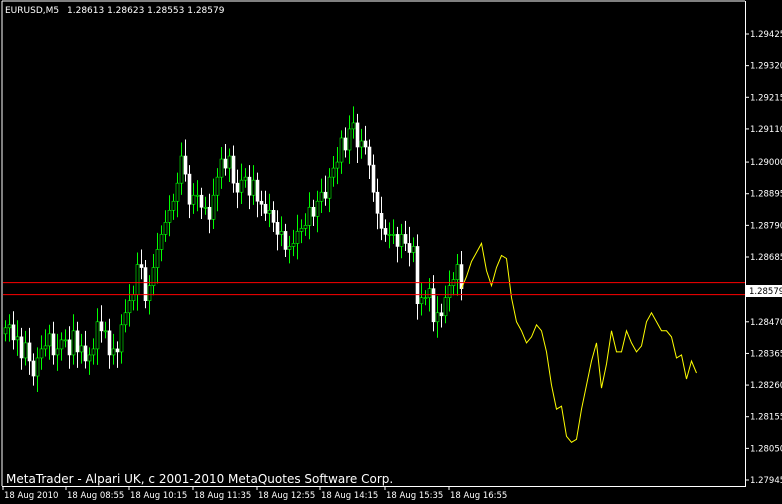  What do you see at coordinates (766, 323) in the screenshot?
I see `y-tick-label: 1.28470` at bounding box center [766, 323].